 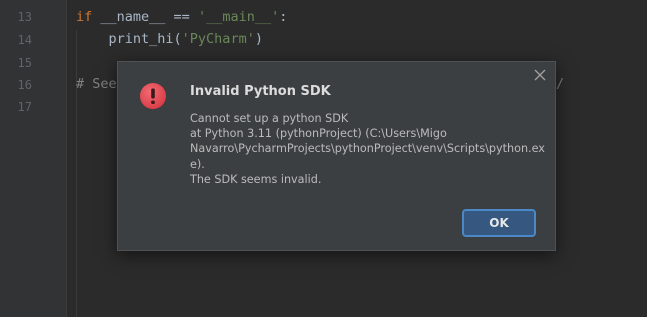 I want to click on string-literal: 'PyCharm', so click(x=218, y=39).